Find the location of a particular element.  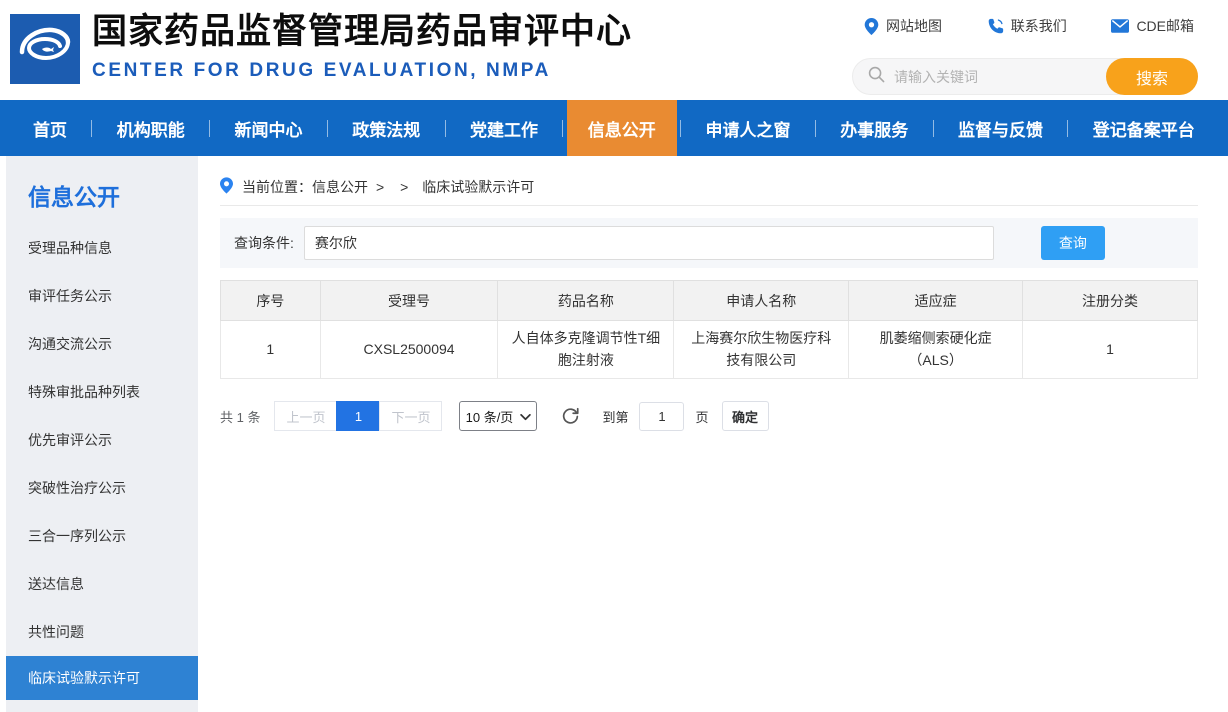

confirm-button: 确定 is located at coordinates (745, 416).